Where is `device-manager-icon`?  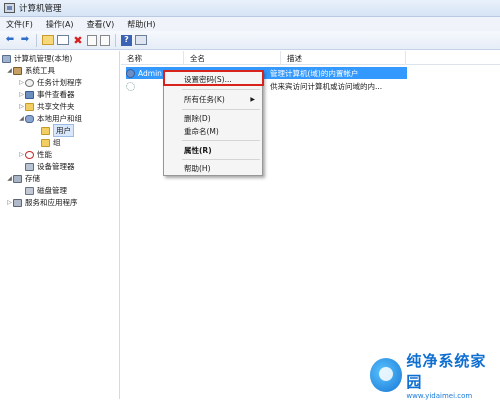 device-manager-icon is located at coordinates (29, 166).